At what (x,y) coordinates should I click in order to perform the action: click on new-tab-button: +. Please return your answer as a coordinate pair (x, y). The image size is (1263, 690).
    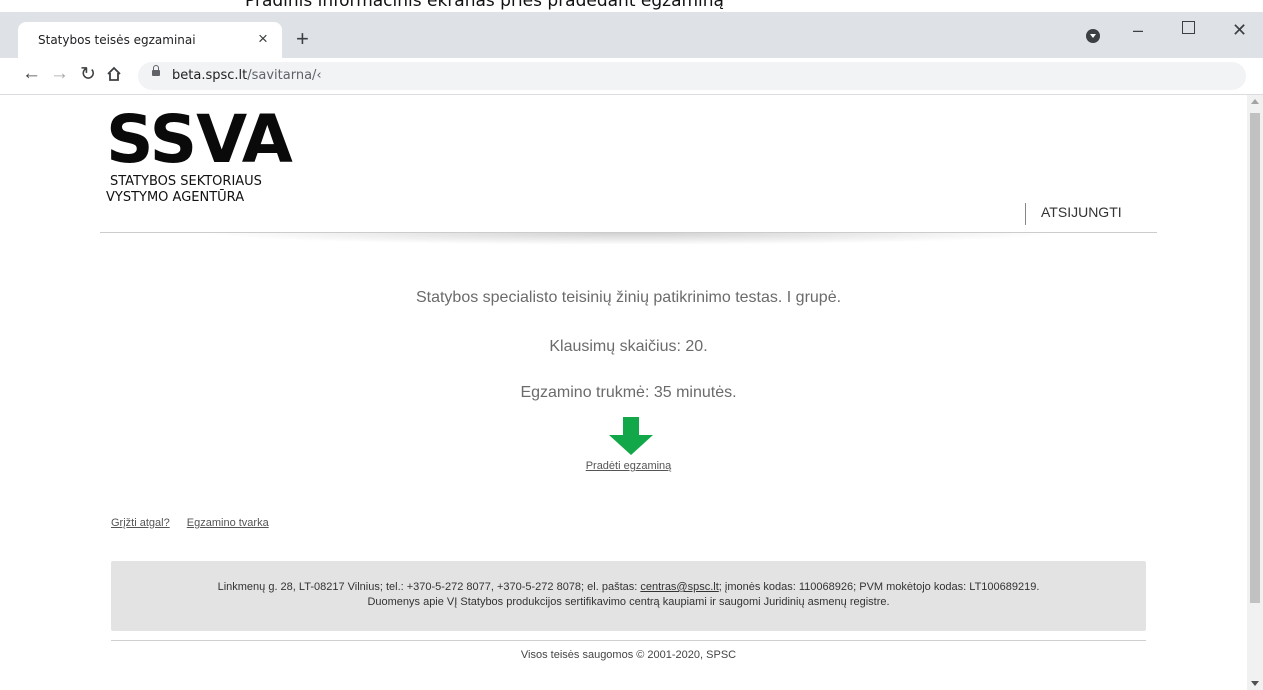
    Looking at the image, I should click on (302, 39).